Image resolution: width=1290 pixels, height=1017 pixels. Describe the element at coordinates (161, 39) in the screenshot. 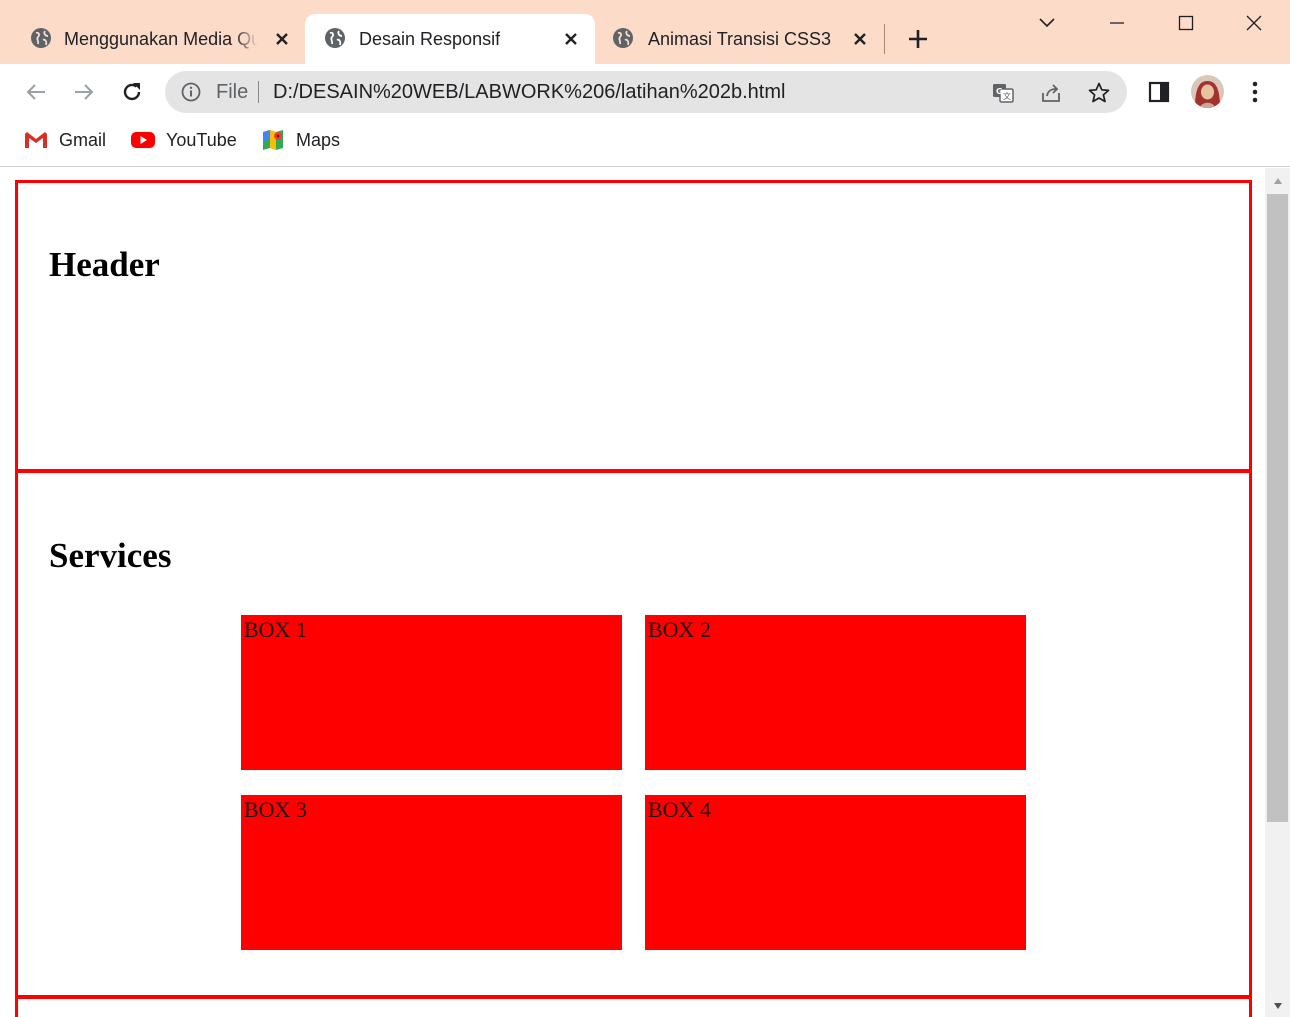

I see `tab-title: Menggunakan Media Queries` at that location.